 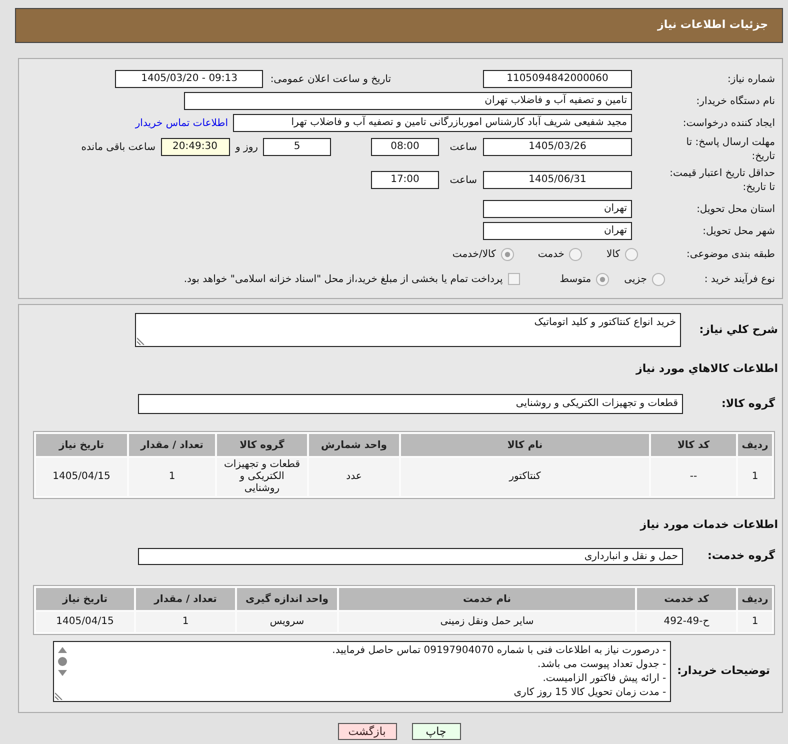 What do you see at coordinates (367, 731) in the screenshot?
I see `back-button: بازگشت` at bounding box center [367, 731].